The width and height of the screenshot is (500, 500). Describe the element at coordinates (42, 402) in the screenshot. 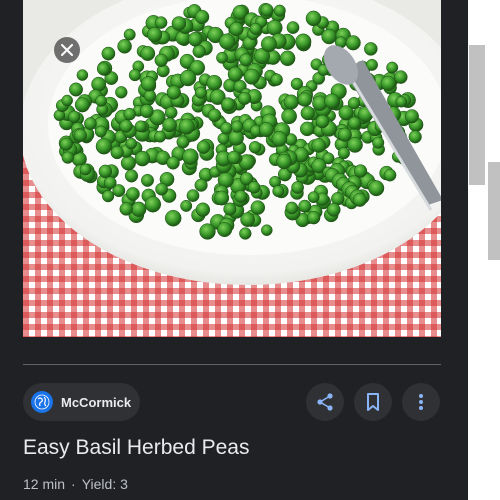

I see `globe-icon` at that location.